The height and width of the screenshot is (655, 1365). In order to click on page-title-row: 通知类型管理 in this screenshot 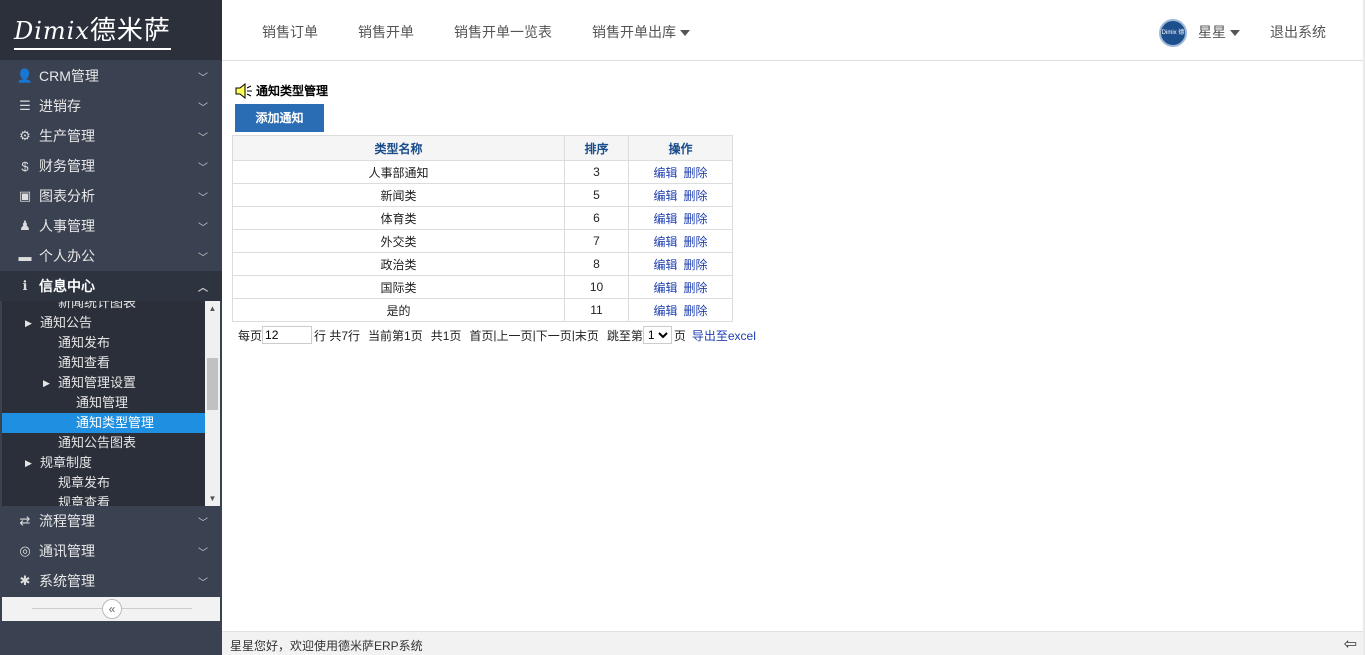, I will do `click(281, 90)`.